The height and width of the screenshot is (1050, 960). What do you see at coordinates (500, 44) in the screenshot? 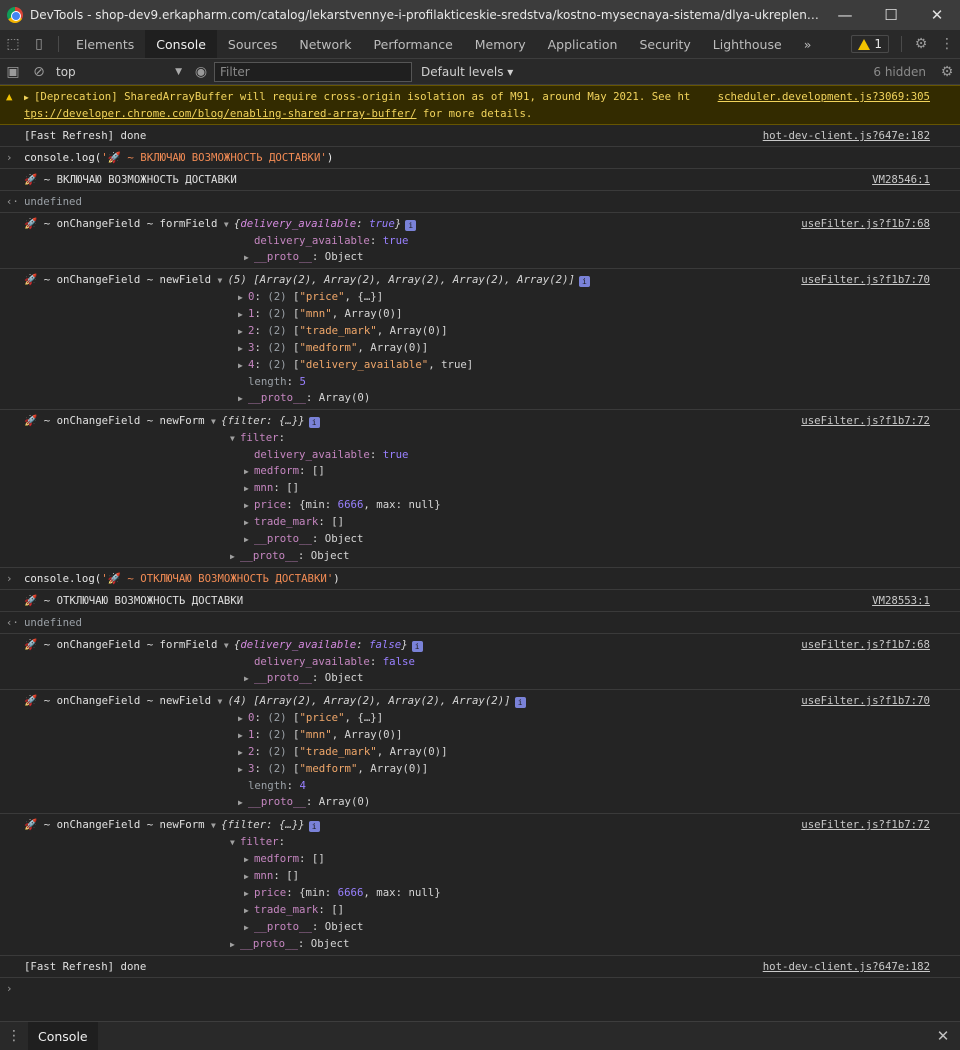
I see `tab-memory: Memory` at bounding box center [500, 44].